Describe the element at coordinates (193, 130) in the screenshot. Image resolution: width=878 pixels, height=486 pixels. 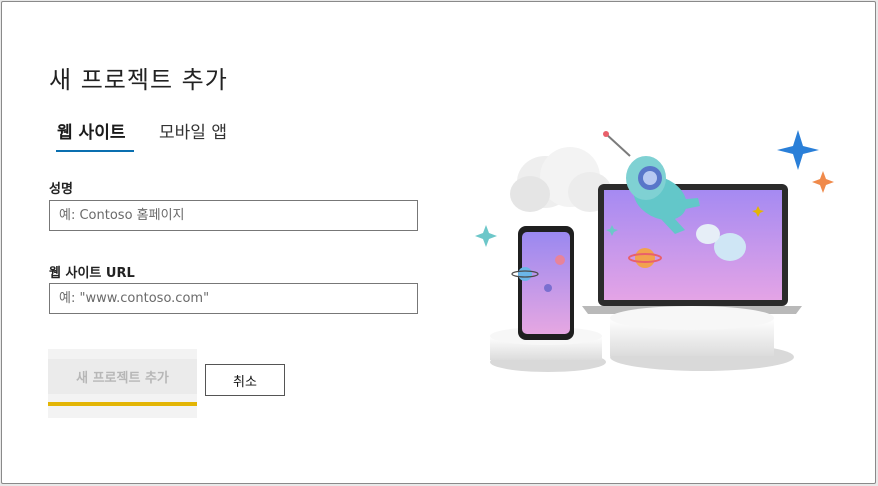
I see `tab-mobile-app: 모바일 앱` at that location.